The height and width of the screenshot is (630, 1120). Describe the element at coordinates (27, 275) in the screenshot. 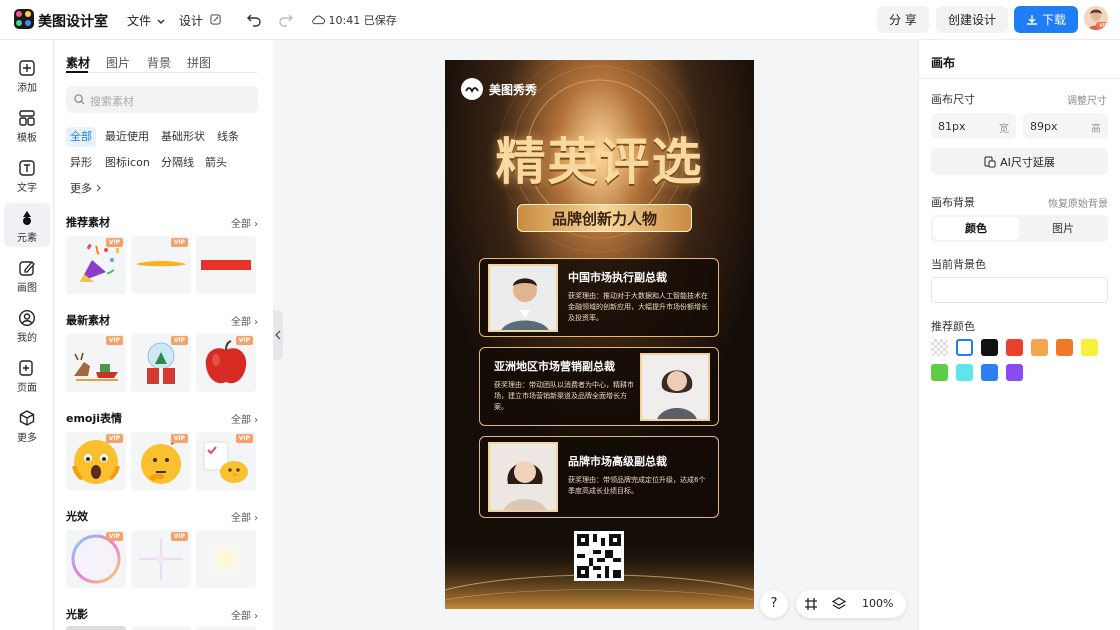

I see `rail-item-draw: 画图` at that location.